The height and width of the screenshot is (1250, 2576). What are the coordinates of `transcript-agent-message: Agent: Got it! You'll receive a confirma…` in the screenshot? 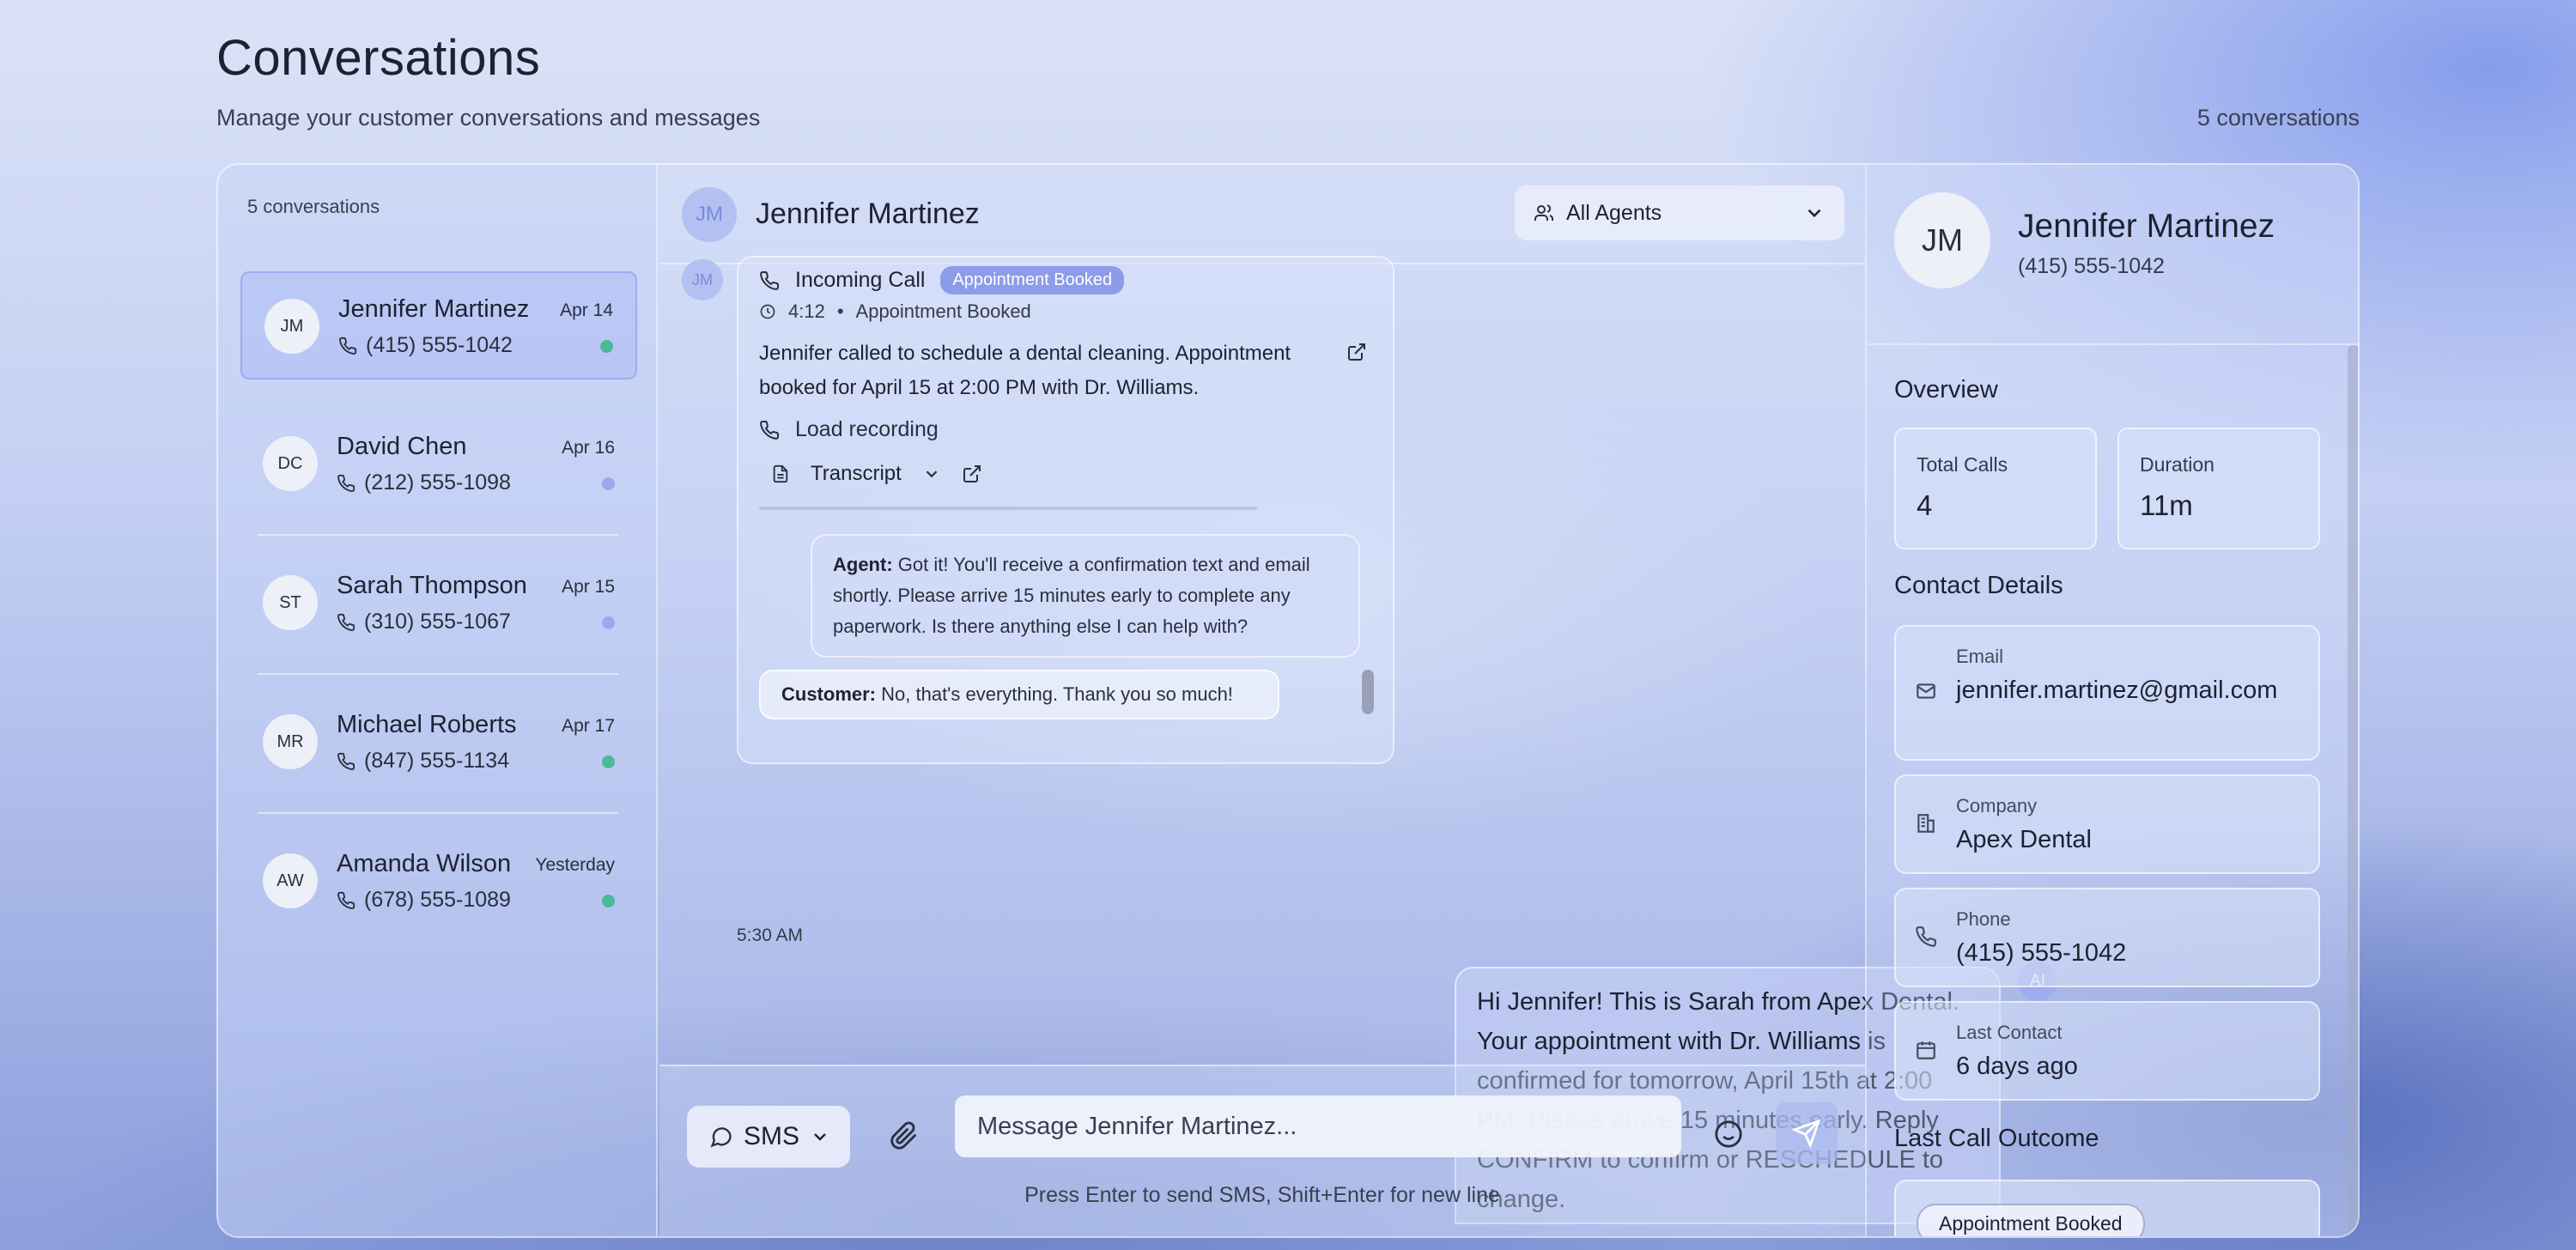 It's located at (1085, 596).